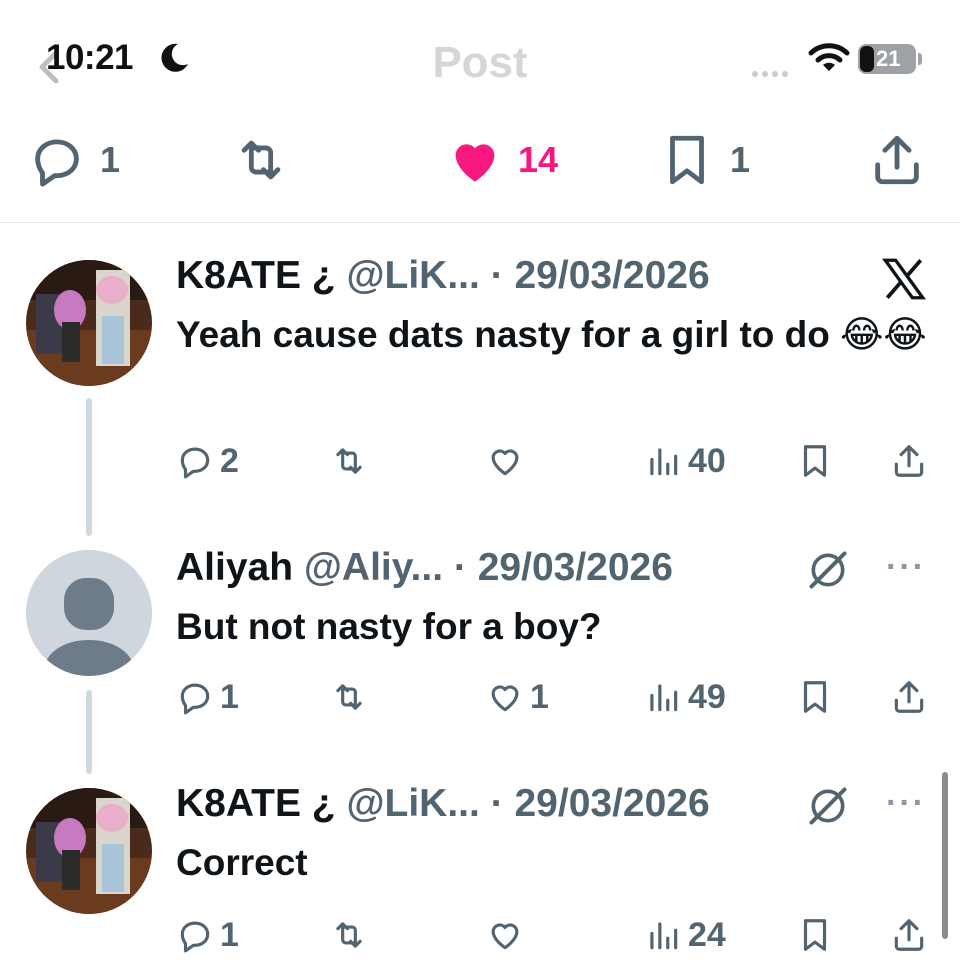  Describe the element at coordinates (502, 160) in the screenshot. I see `like-button: 14` at that location.